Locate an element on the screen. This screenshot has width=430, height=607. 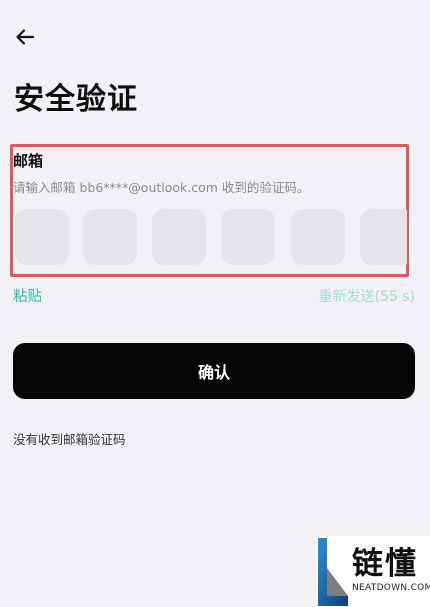
resend-countdown: 重新发送(55 s) is located at coordinates (366, 297).